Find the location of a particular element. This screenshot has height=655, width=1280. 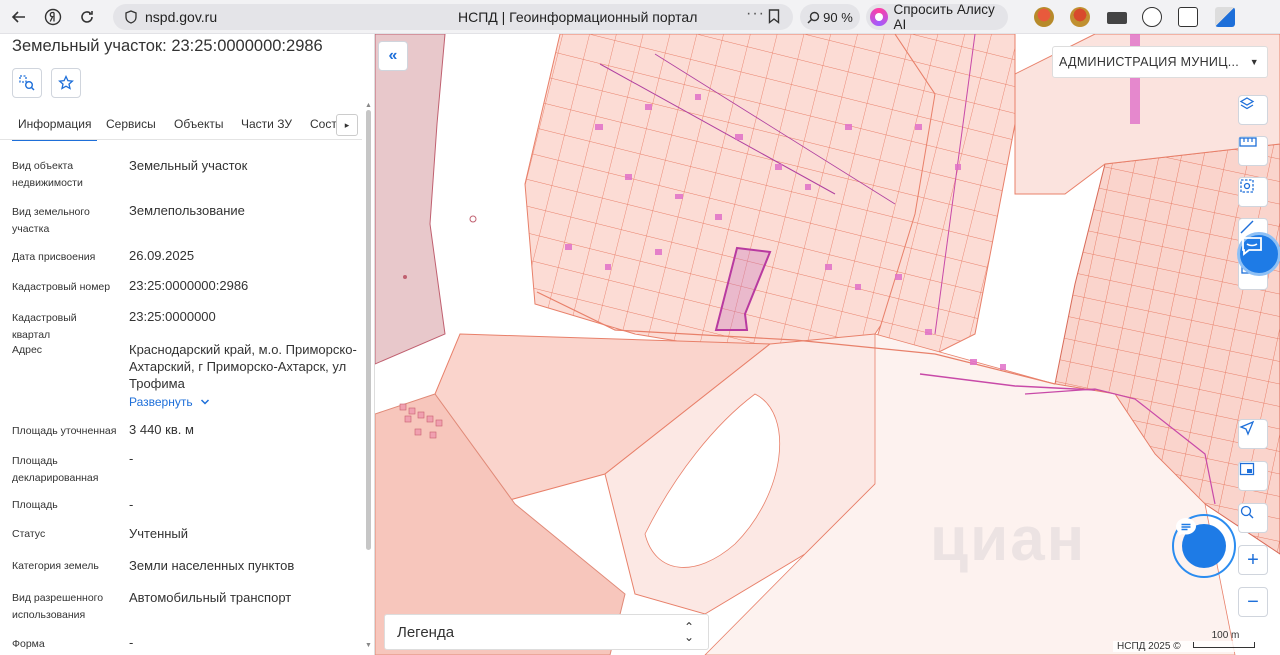

minus-icon: − is located at coordinates (1253, 601).